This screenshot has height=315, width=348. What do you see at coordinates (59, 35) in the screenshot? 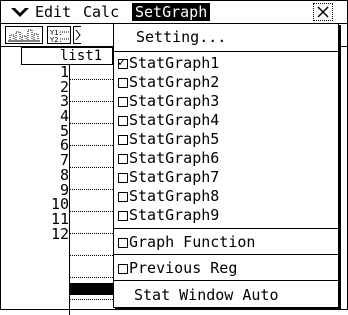
I see `list-editor-icon: Y1: Y2:` at bounding box center [59, 35].